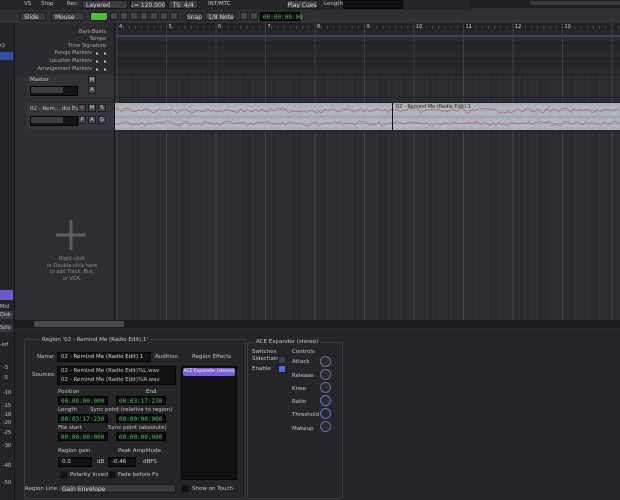 The width and height of the screenshot is (620, 500). I want to click on strip-input-button, so click(6, 295).